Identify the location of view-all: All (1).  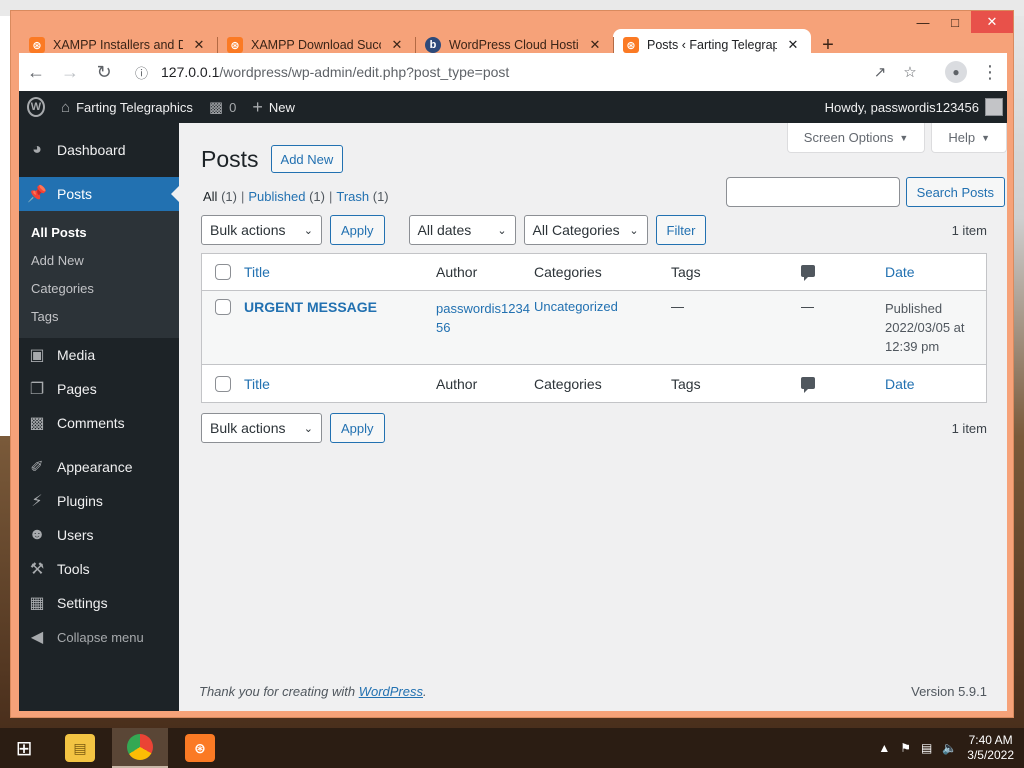
(220, 196).